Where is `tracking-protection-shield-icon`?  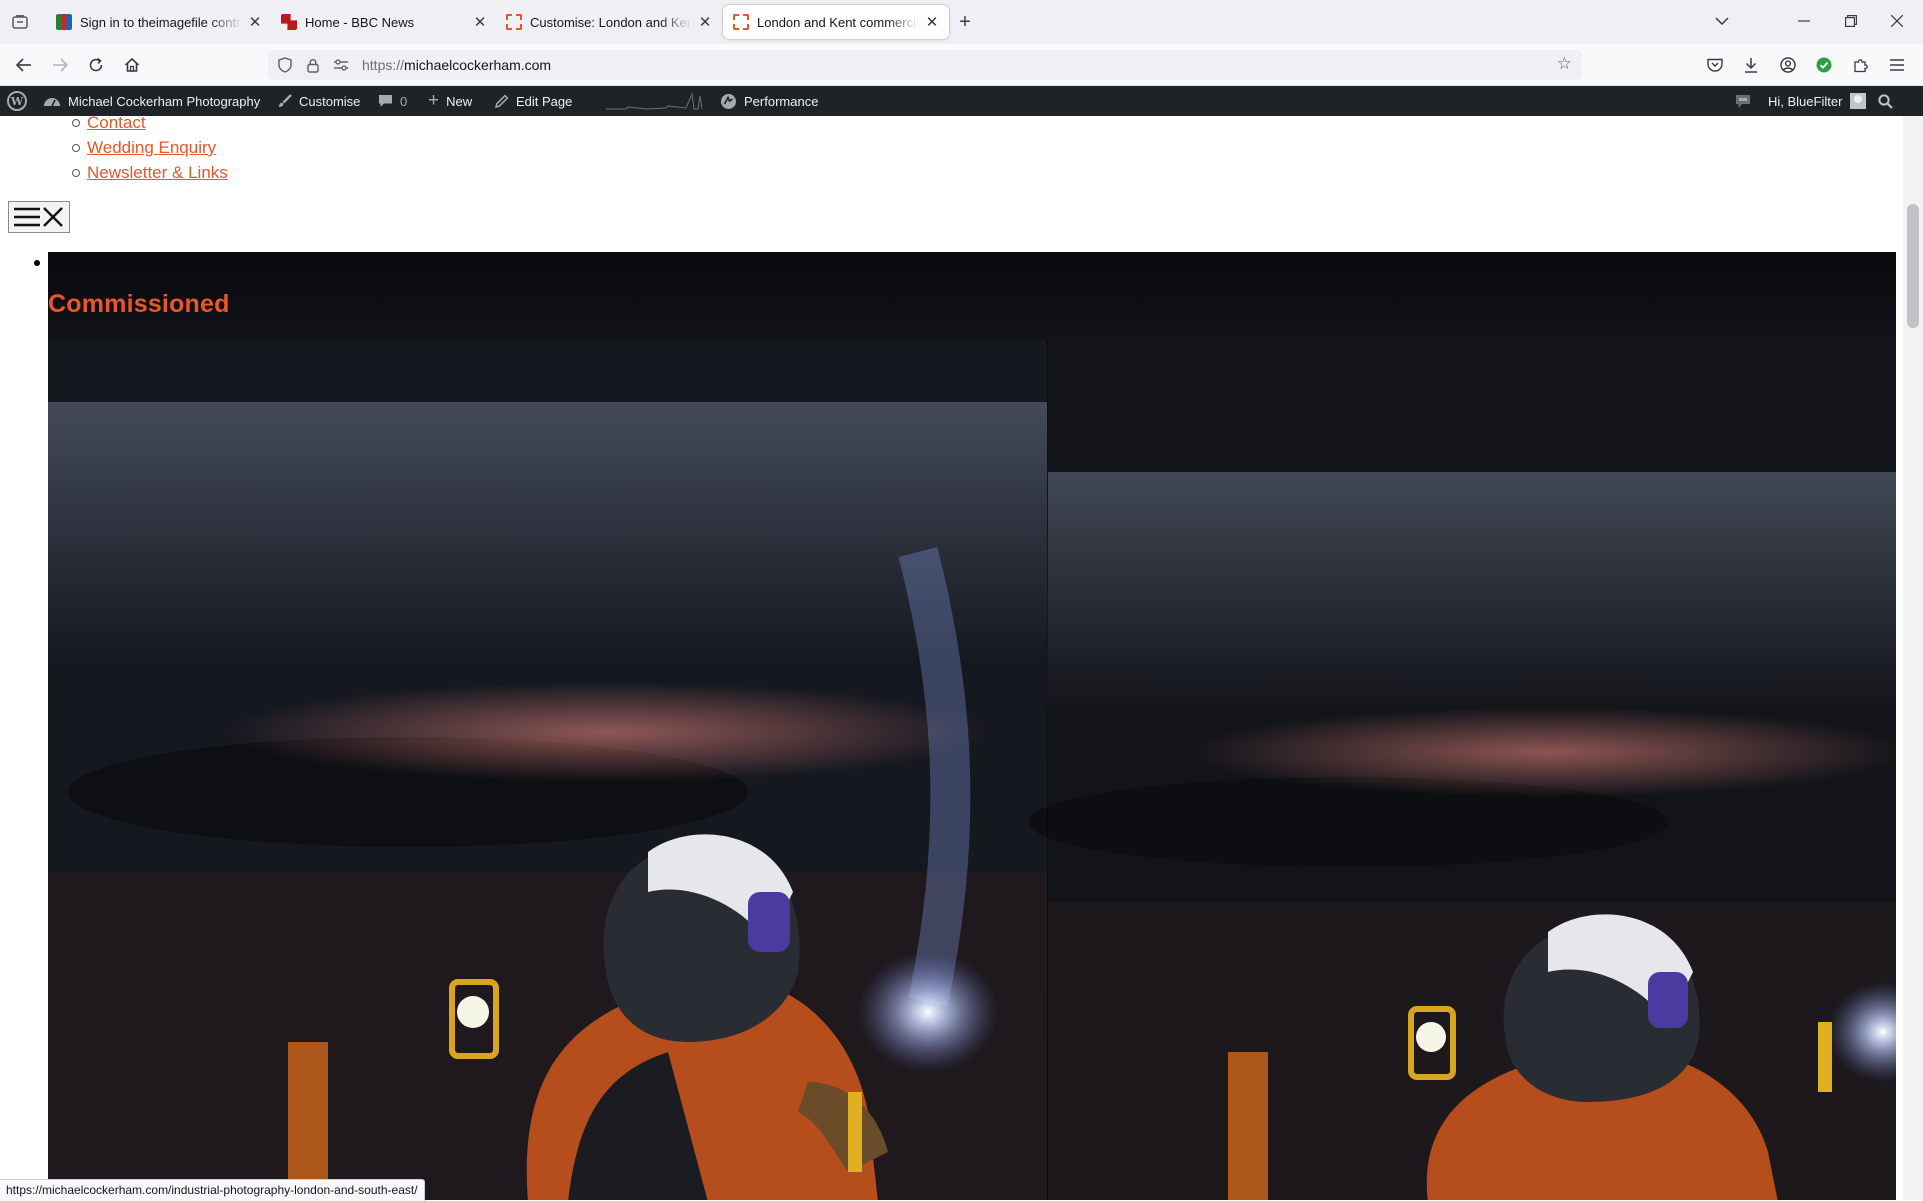 tracking-protection-shield-icon is located at coordinates (285, 65).